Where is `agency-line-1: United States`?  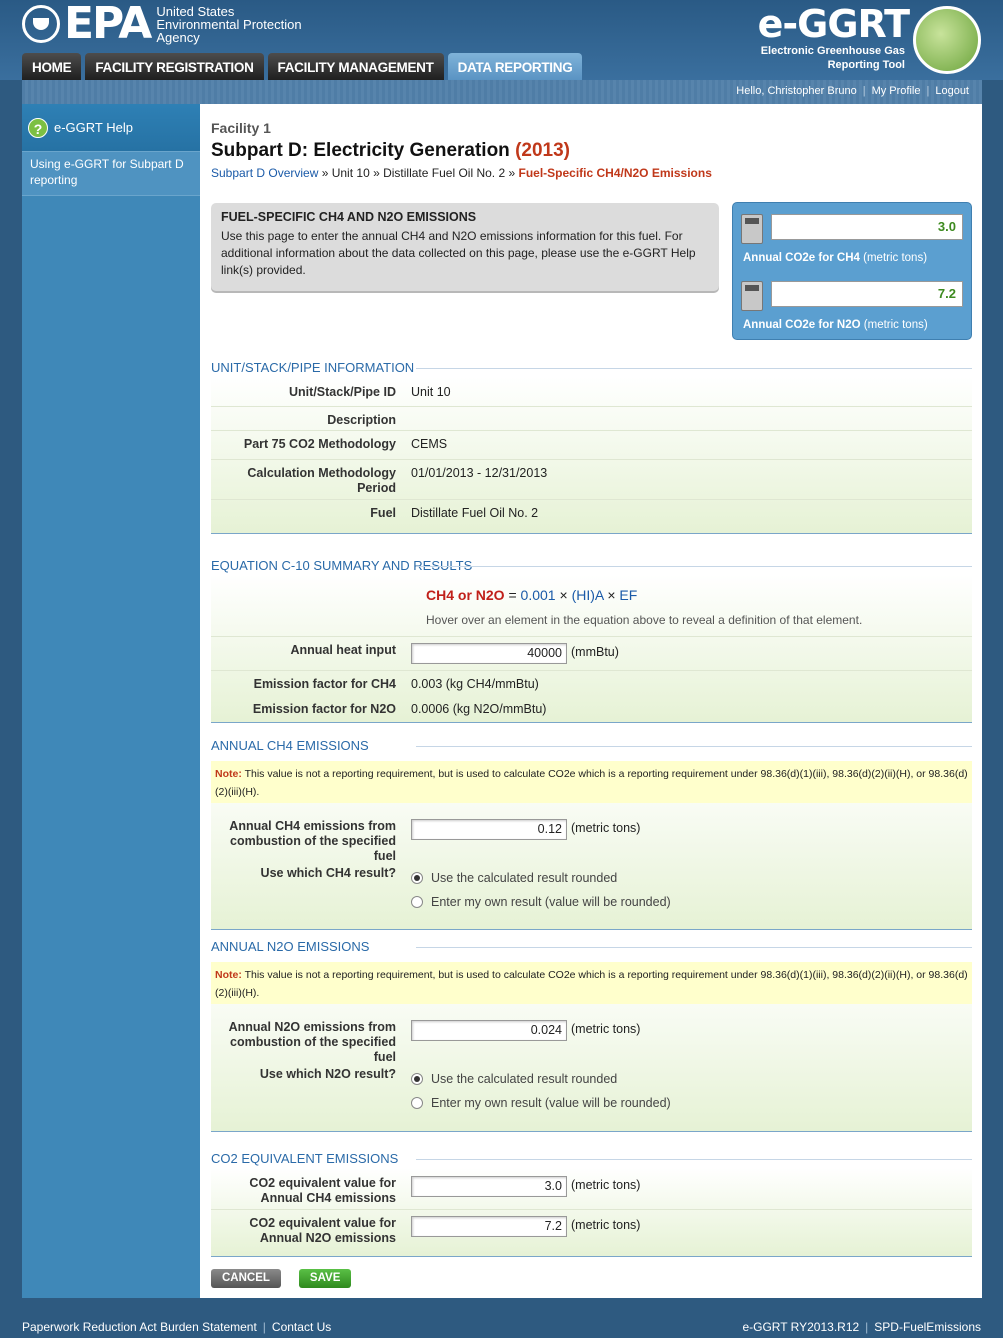
agency-line-1: United States is located at coordinates (195, 11).